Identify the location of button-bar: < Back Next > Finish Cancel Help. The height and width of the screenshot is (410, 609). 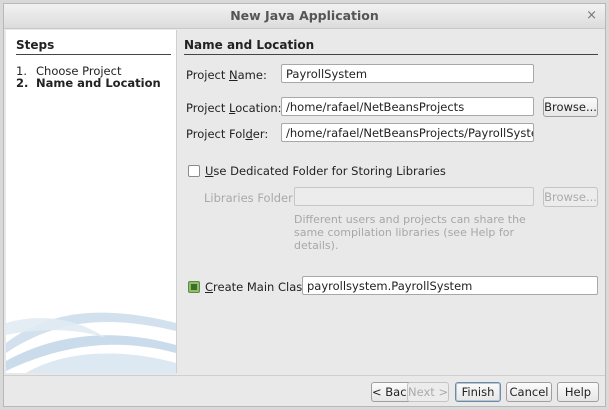
(304, 391).